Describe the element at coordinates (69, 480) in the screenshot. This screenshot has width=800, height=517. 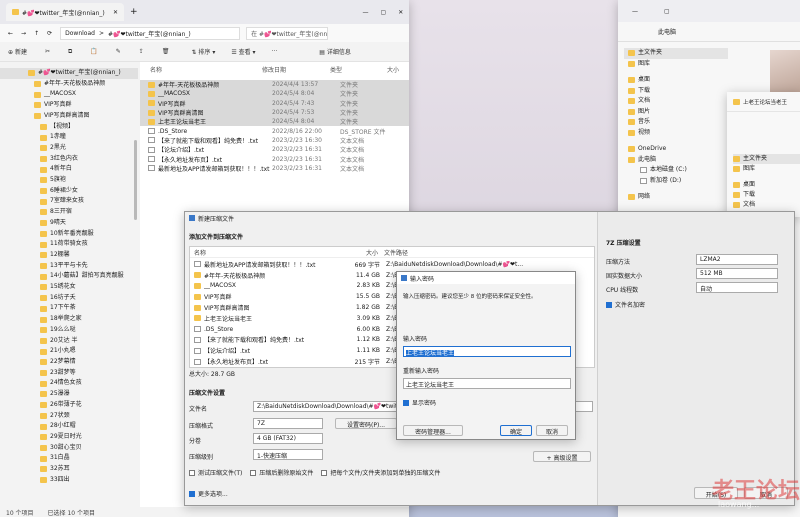
I see `tree-item: 33四出` at that location.